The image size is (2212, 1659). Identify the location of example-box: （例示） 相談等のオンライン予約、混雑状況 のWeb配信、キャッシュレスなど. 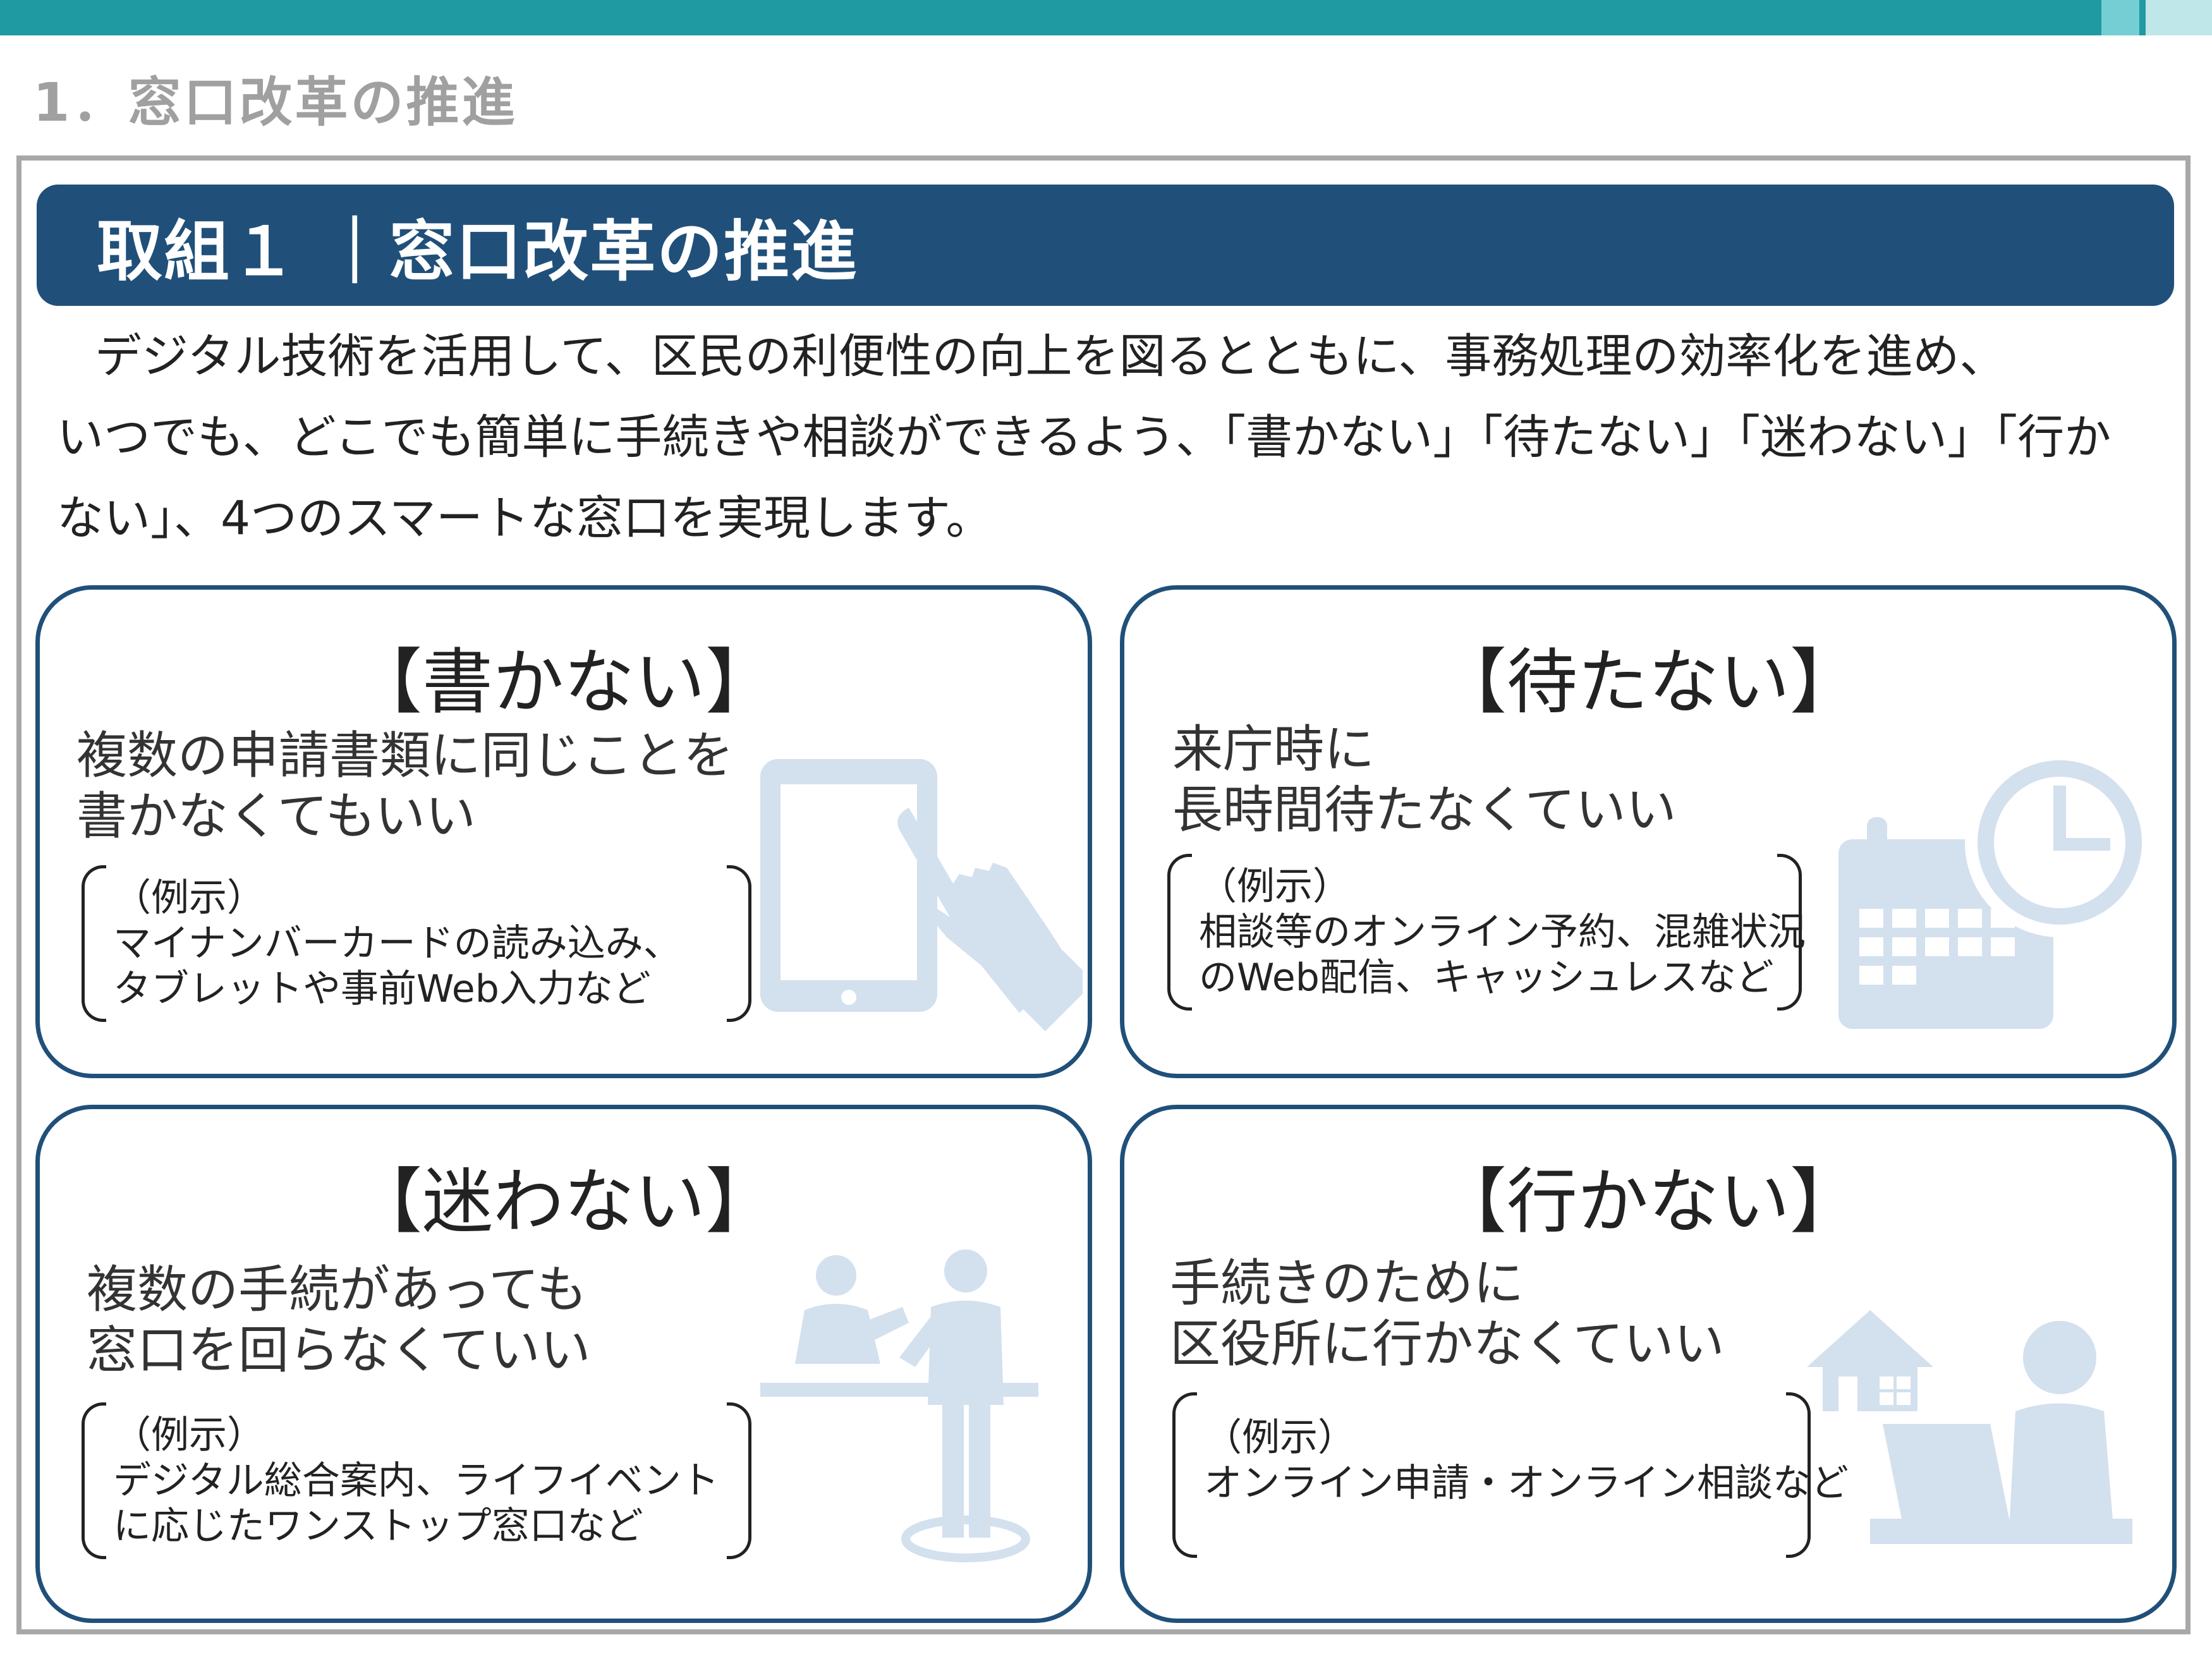
(1486, 932).